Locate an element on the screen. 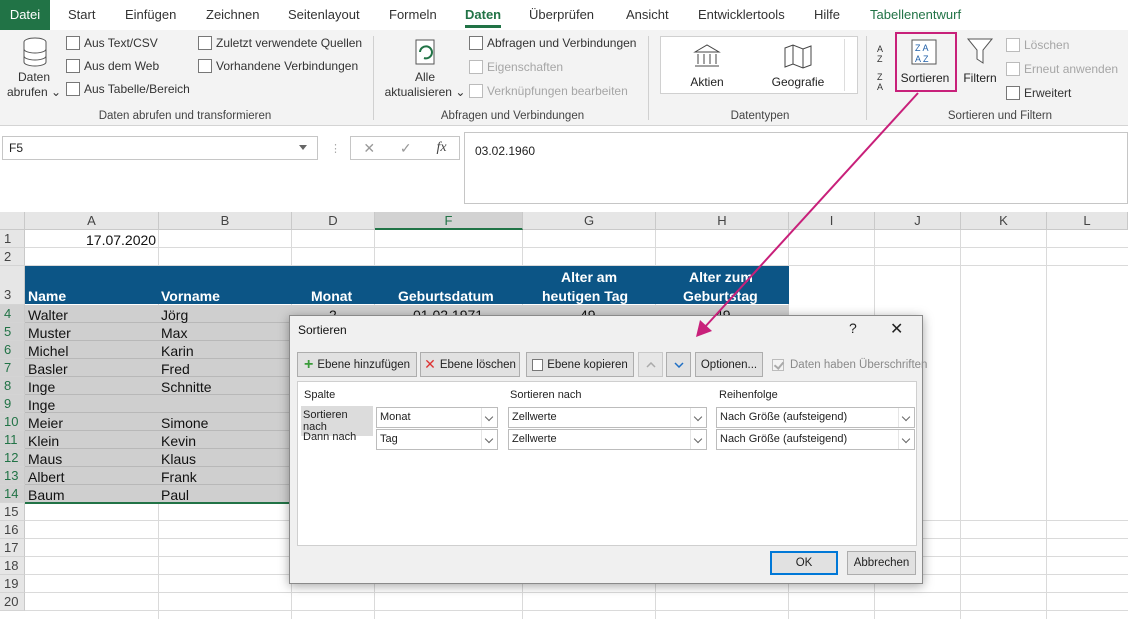  row-header: 17 is located at coordinates (12, 548).